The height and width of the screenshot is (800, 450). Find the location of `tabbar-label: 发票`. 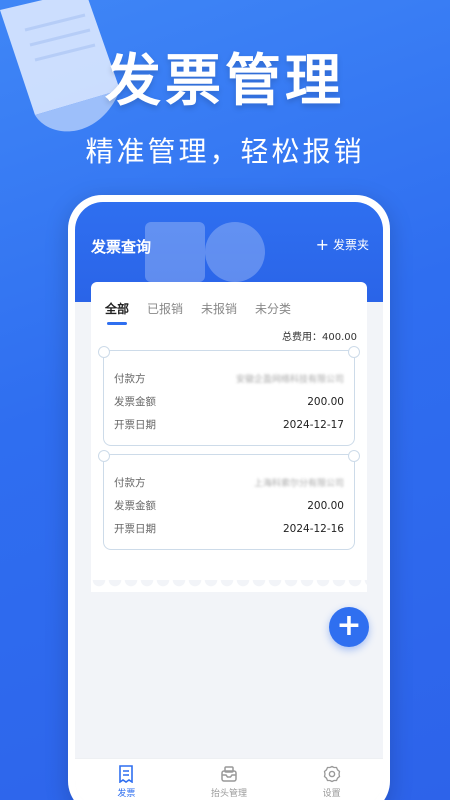

tabbar-label: 发票 is located at coordinates (126, 794).